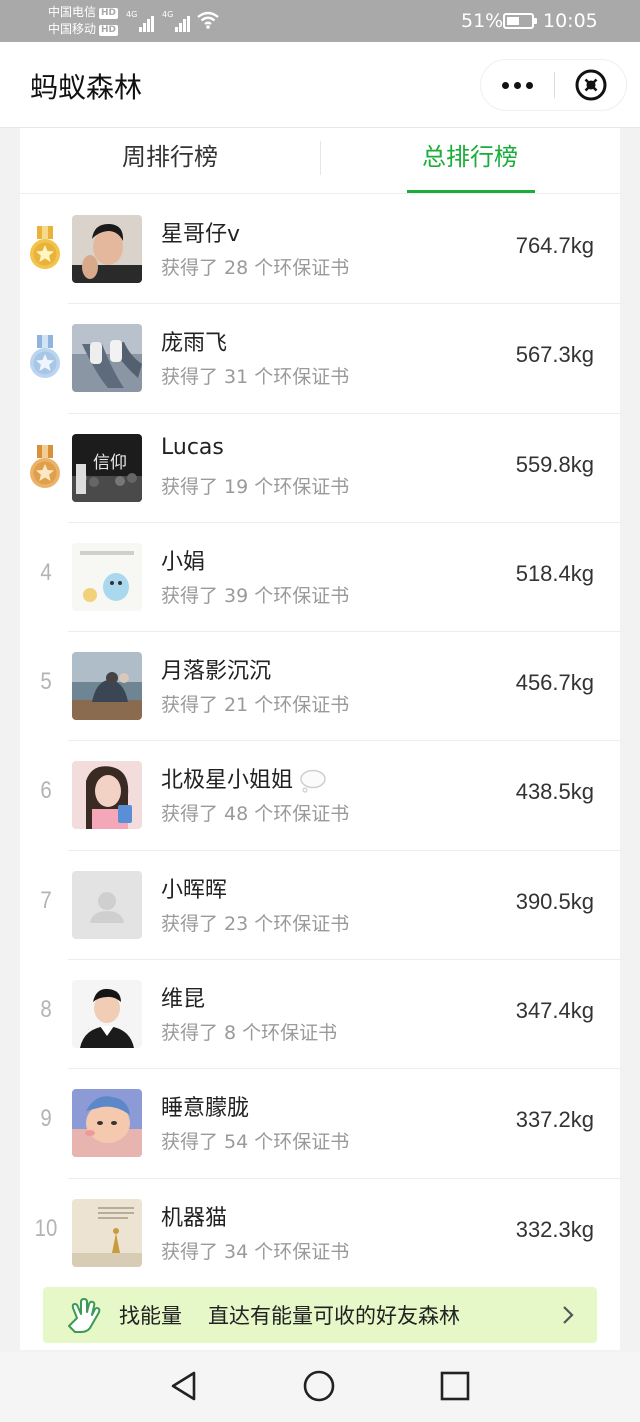  I want to click on energy-amount: 337.2kg, so click(554, 1120).